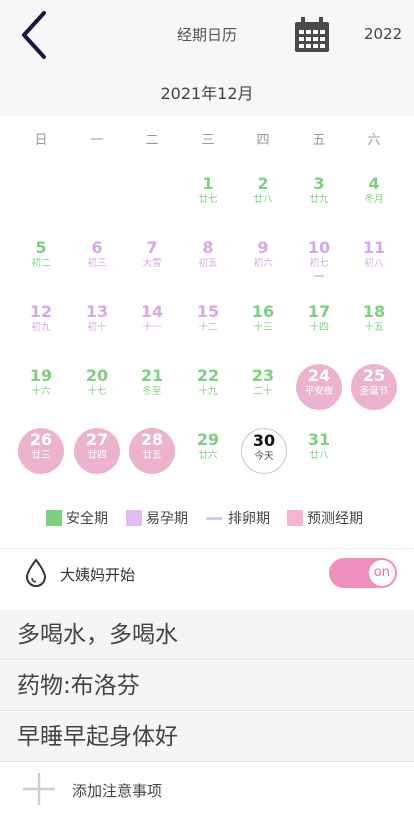  Describe the element at coordinates (41, 323) in the screenshot. I see `calendar-day-12: 12 初九` at that location.